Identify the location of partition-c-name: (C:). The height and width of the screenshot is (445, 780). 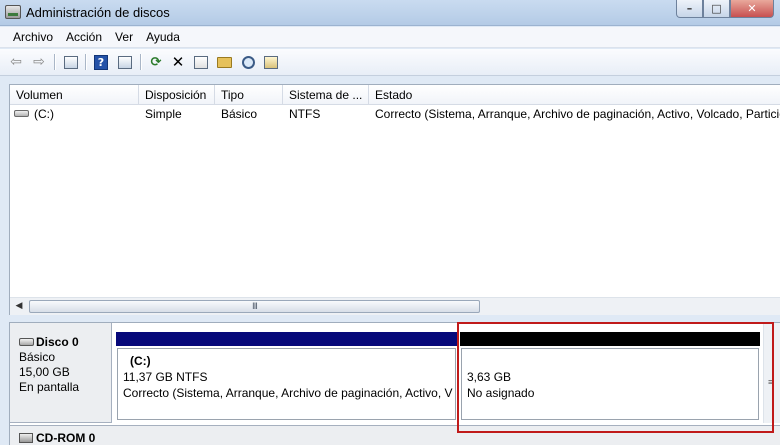
(140, 361).